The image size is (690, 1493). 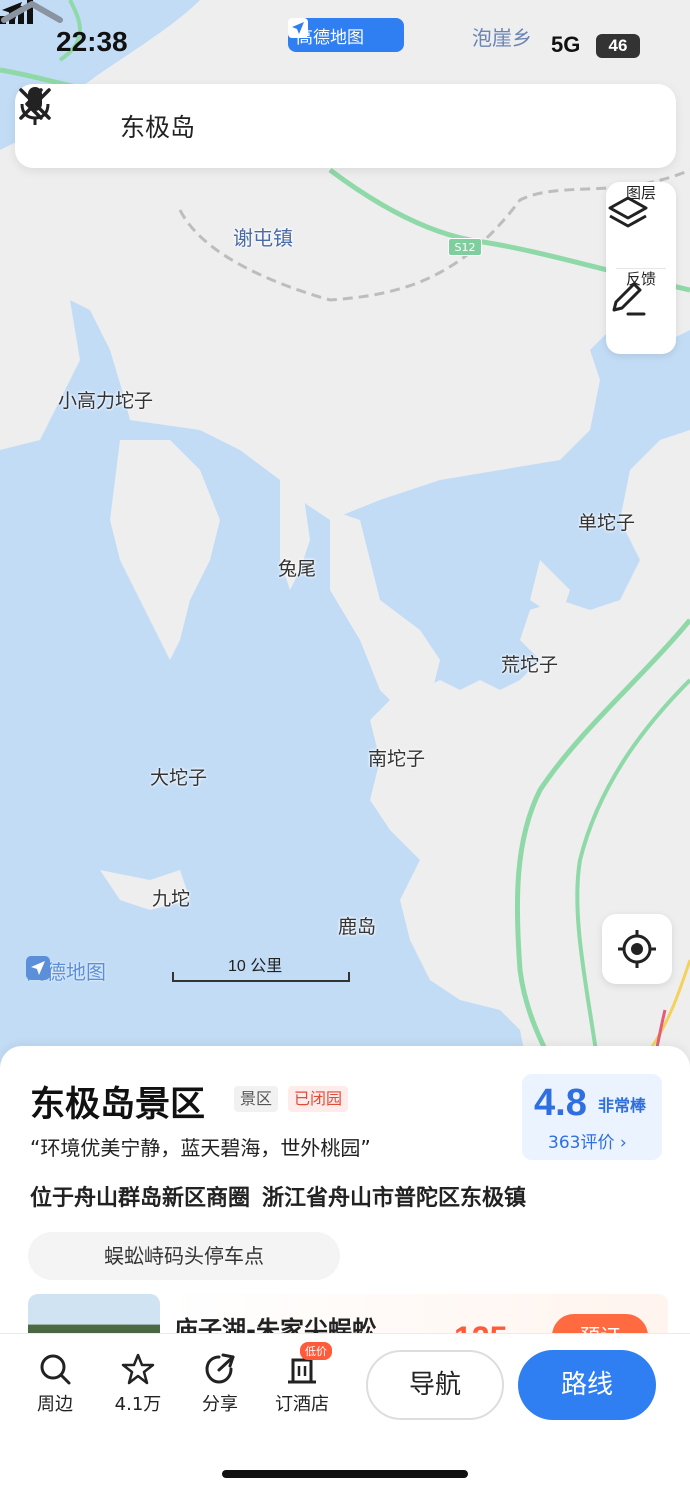 I want to click on address-line: 位于舟山群岛新区商圈 浙江省舟山市普陀区东极镇, so click(x=278, y=1196).